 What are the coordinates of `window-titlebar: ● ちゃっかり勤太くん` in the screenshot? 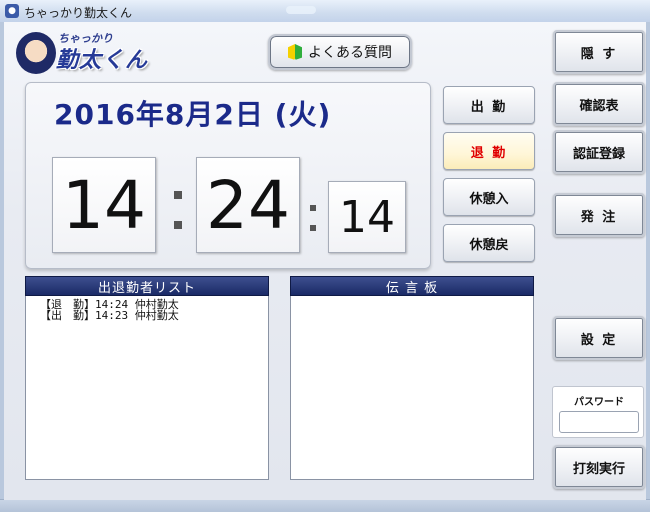 It's located at (325, 11).